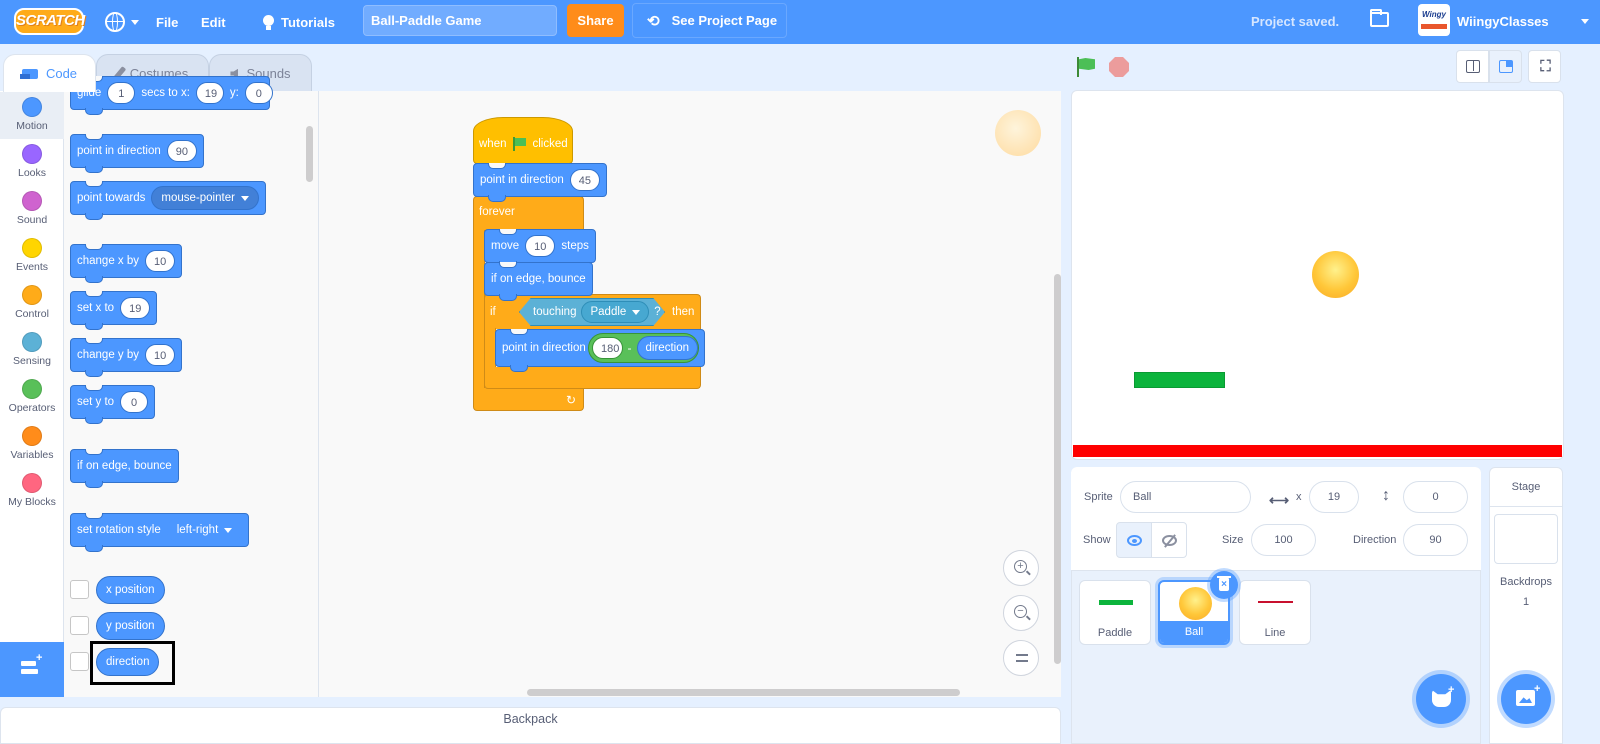 Image resolution: width=1600 pixels, height=744 pixels. I want to click on green-flag-button, so click(1086, 67).